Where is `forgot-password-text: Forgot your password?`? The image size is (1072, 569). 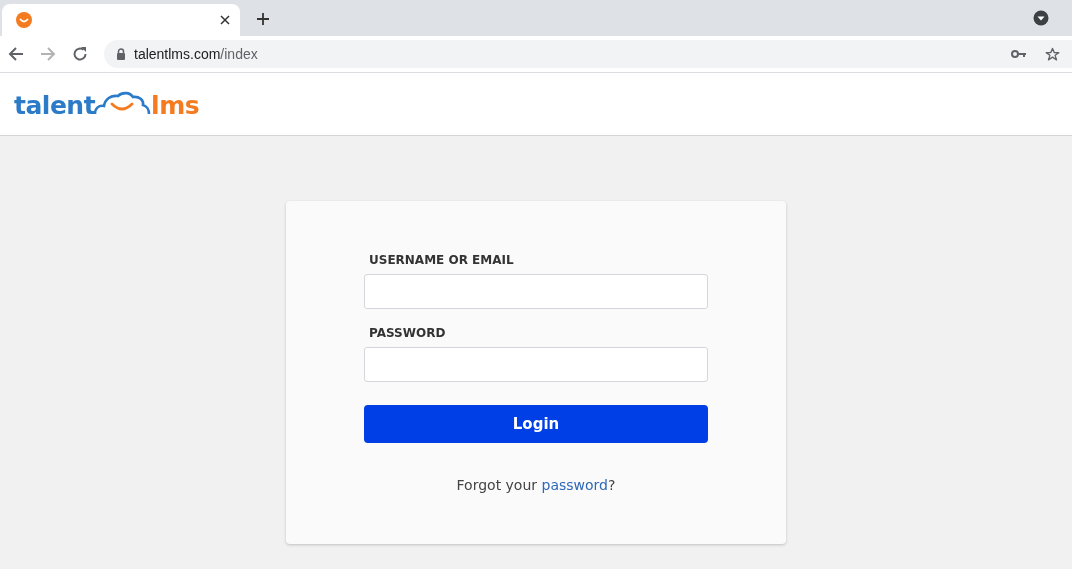 forgot-password-text: Forgot your password? is located at coordinates (536, 485).